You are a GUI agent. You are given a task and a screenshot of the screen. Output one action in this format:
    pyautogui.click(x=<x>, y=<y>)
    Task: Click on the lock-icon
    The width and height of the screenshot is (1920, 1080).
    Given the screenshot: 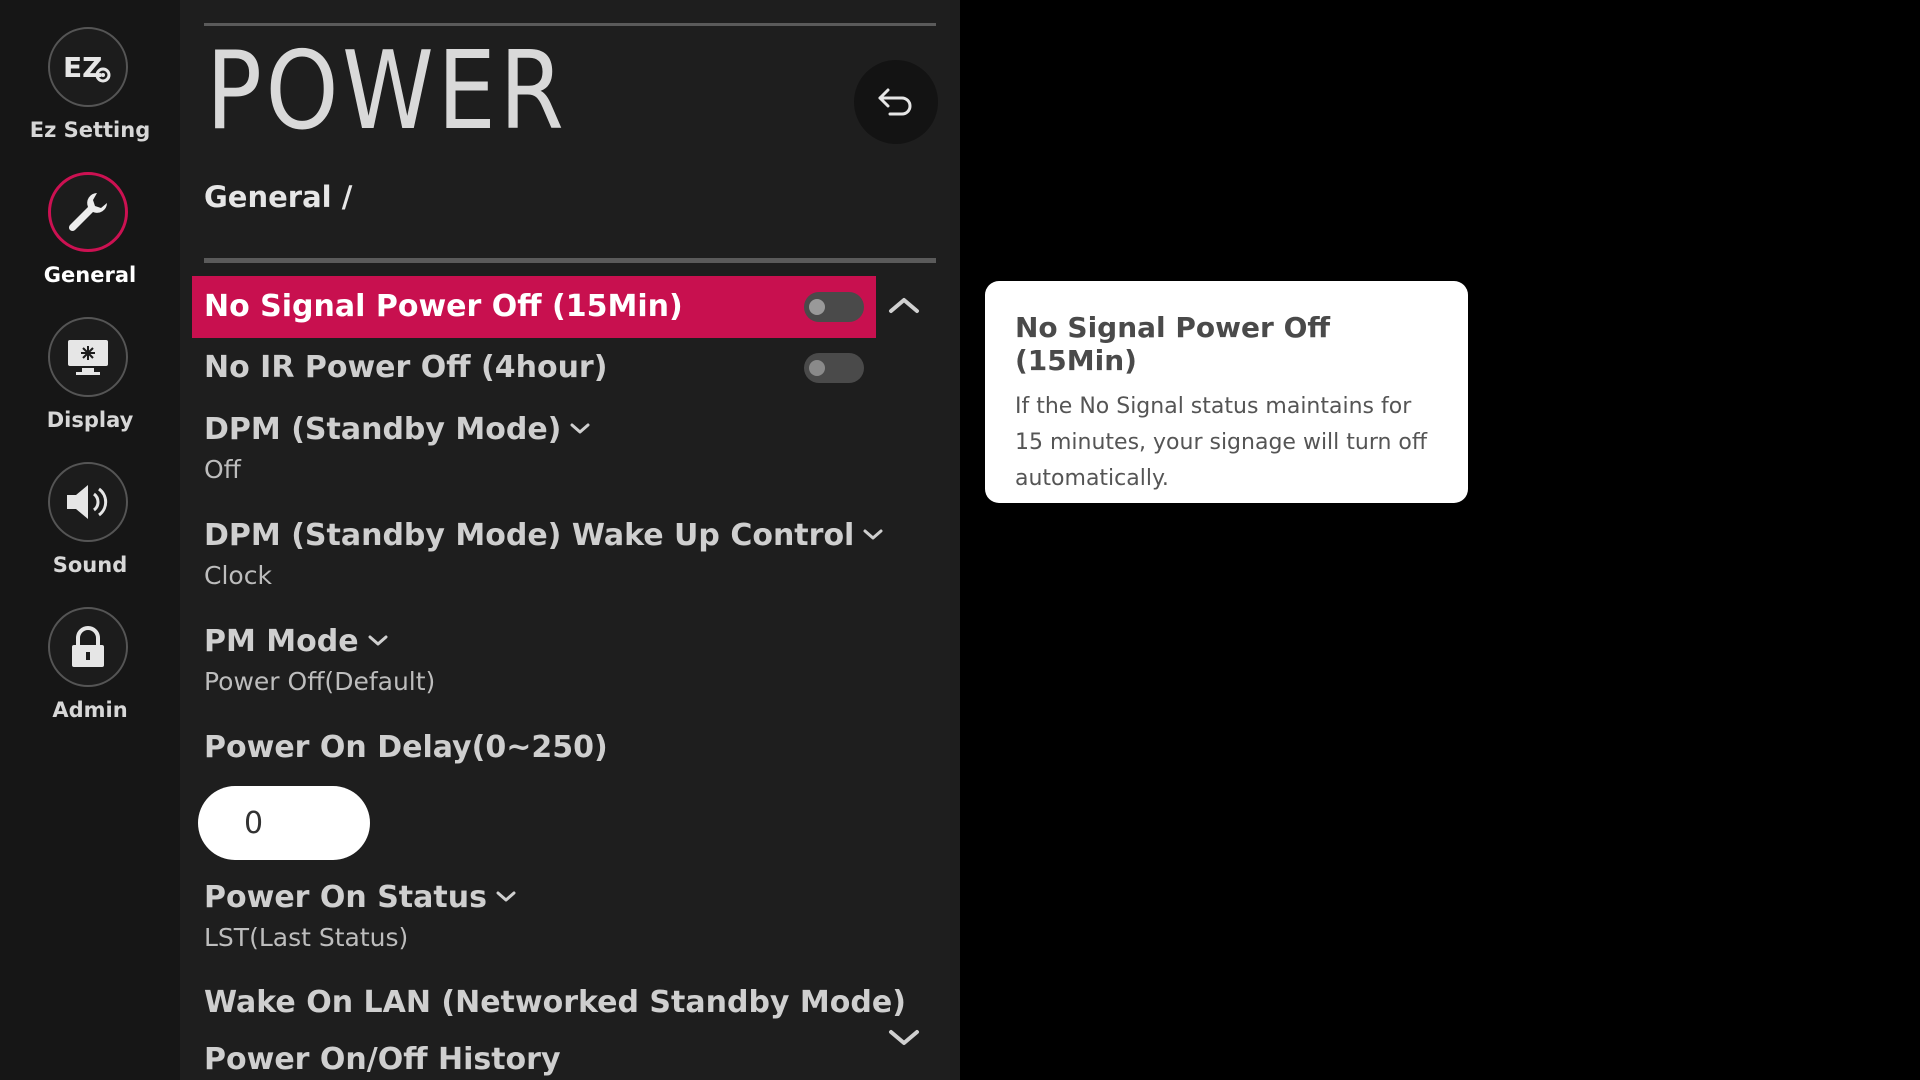 What is the action you would take?
    pyautogui.click(x=88, y=647)
    